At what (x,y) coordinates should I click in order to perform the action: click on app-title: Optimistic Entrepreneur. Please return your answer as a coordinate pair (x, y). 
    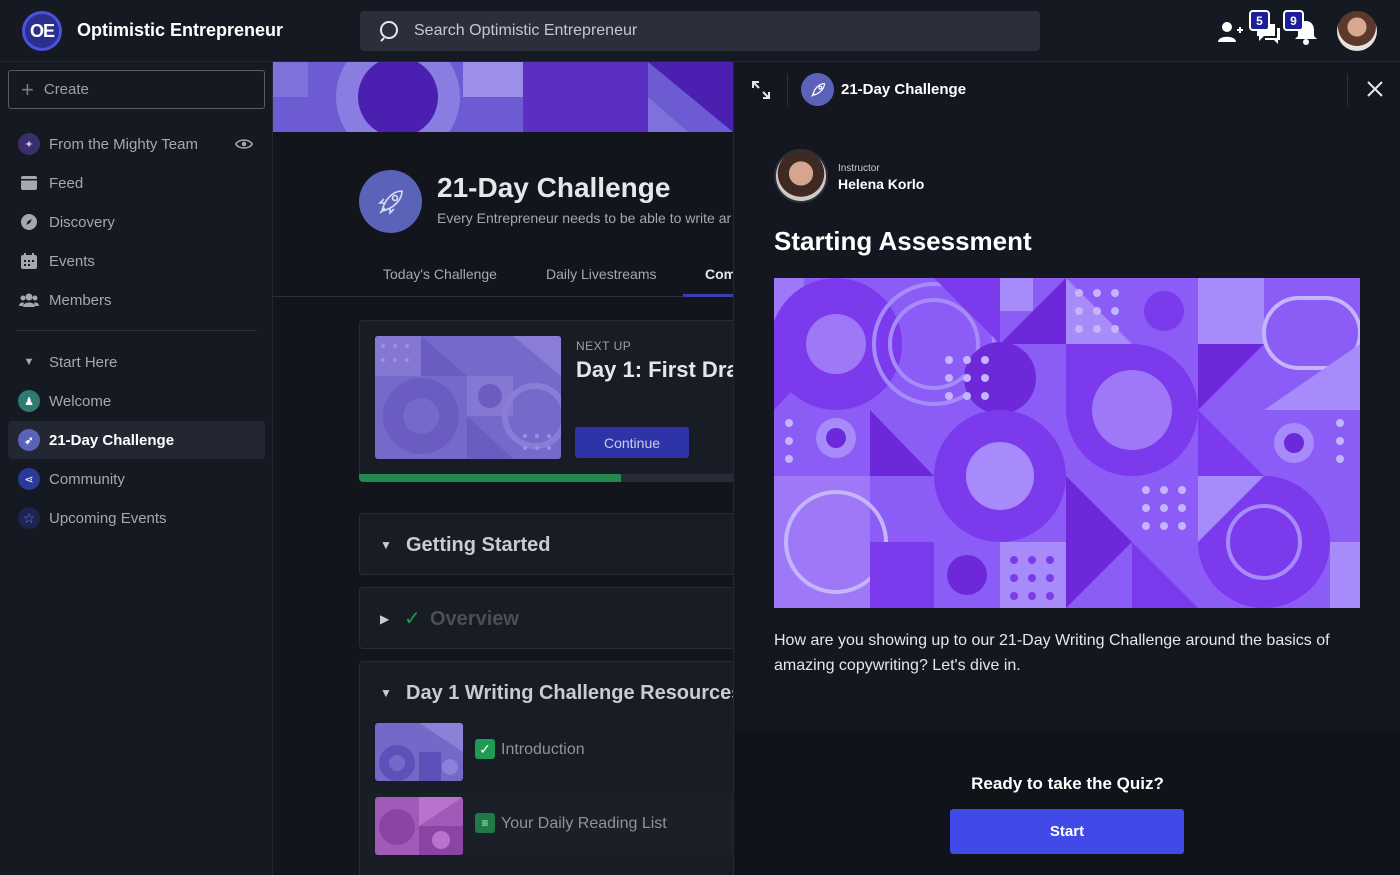
    Looking at the image, I should click on (180, 30).